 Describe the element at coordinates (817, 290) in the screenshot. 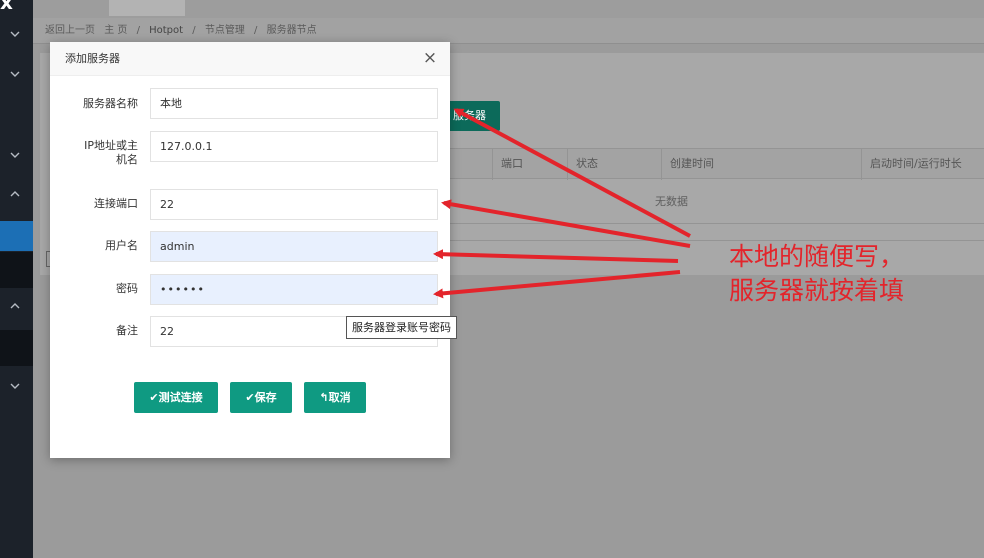

I see `annotation-line-2: 服务器就按着填` at that location.